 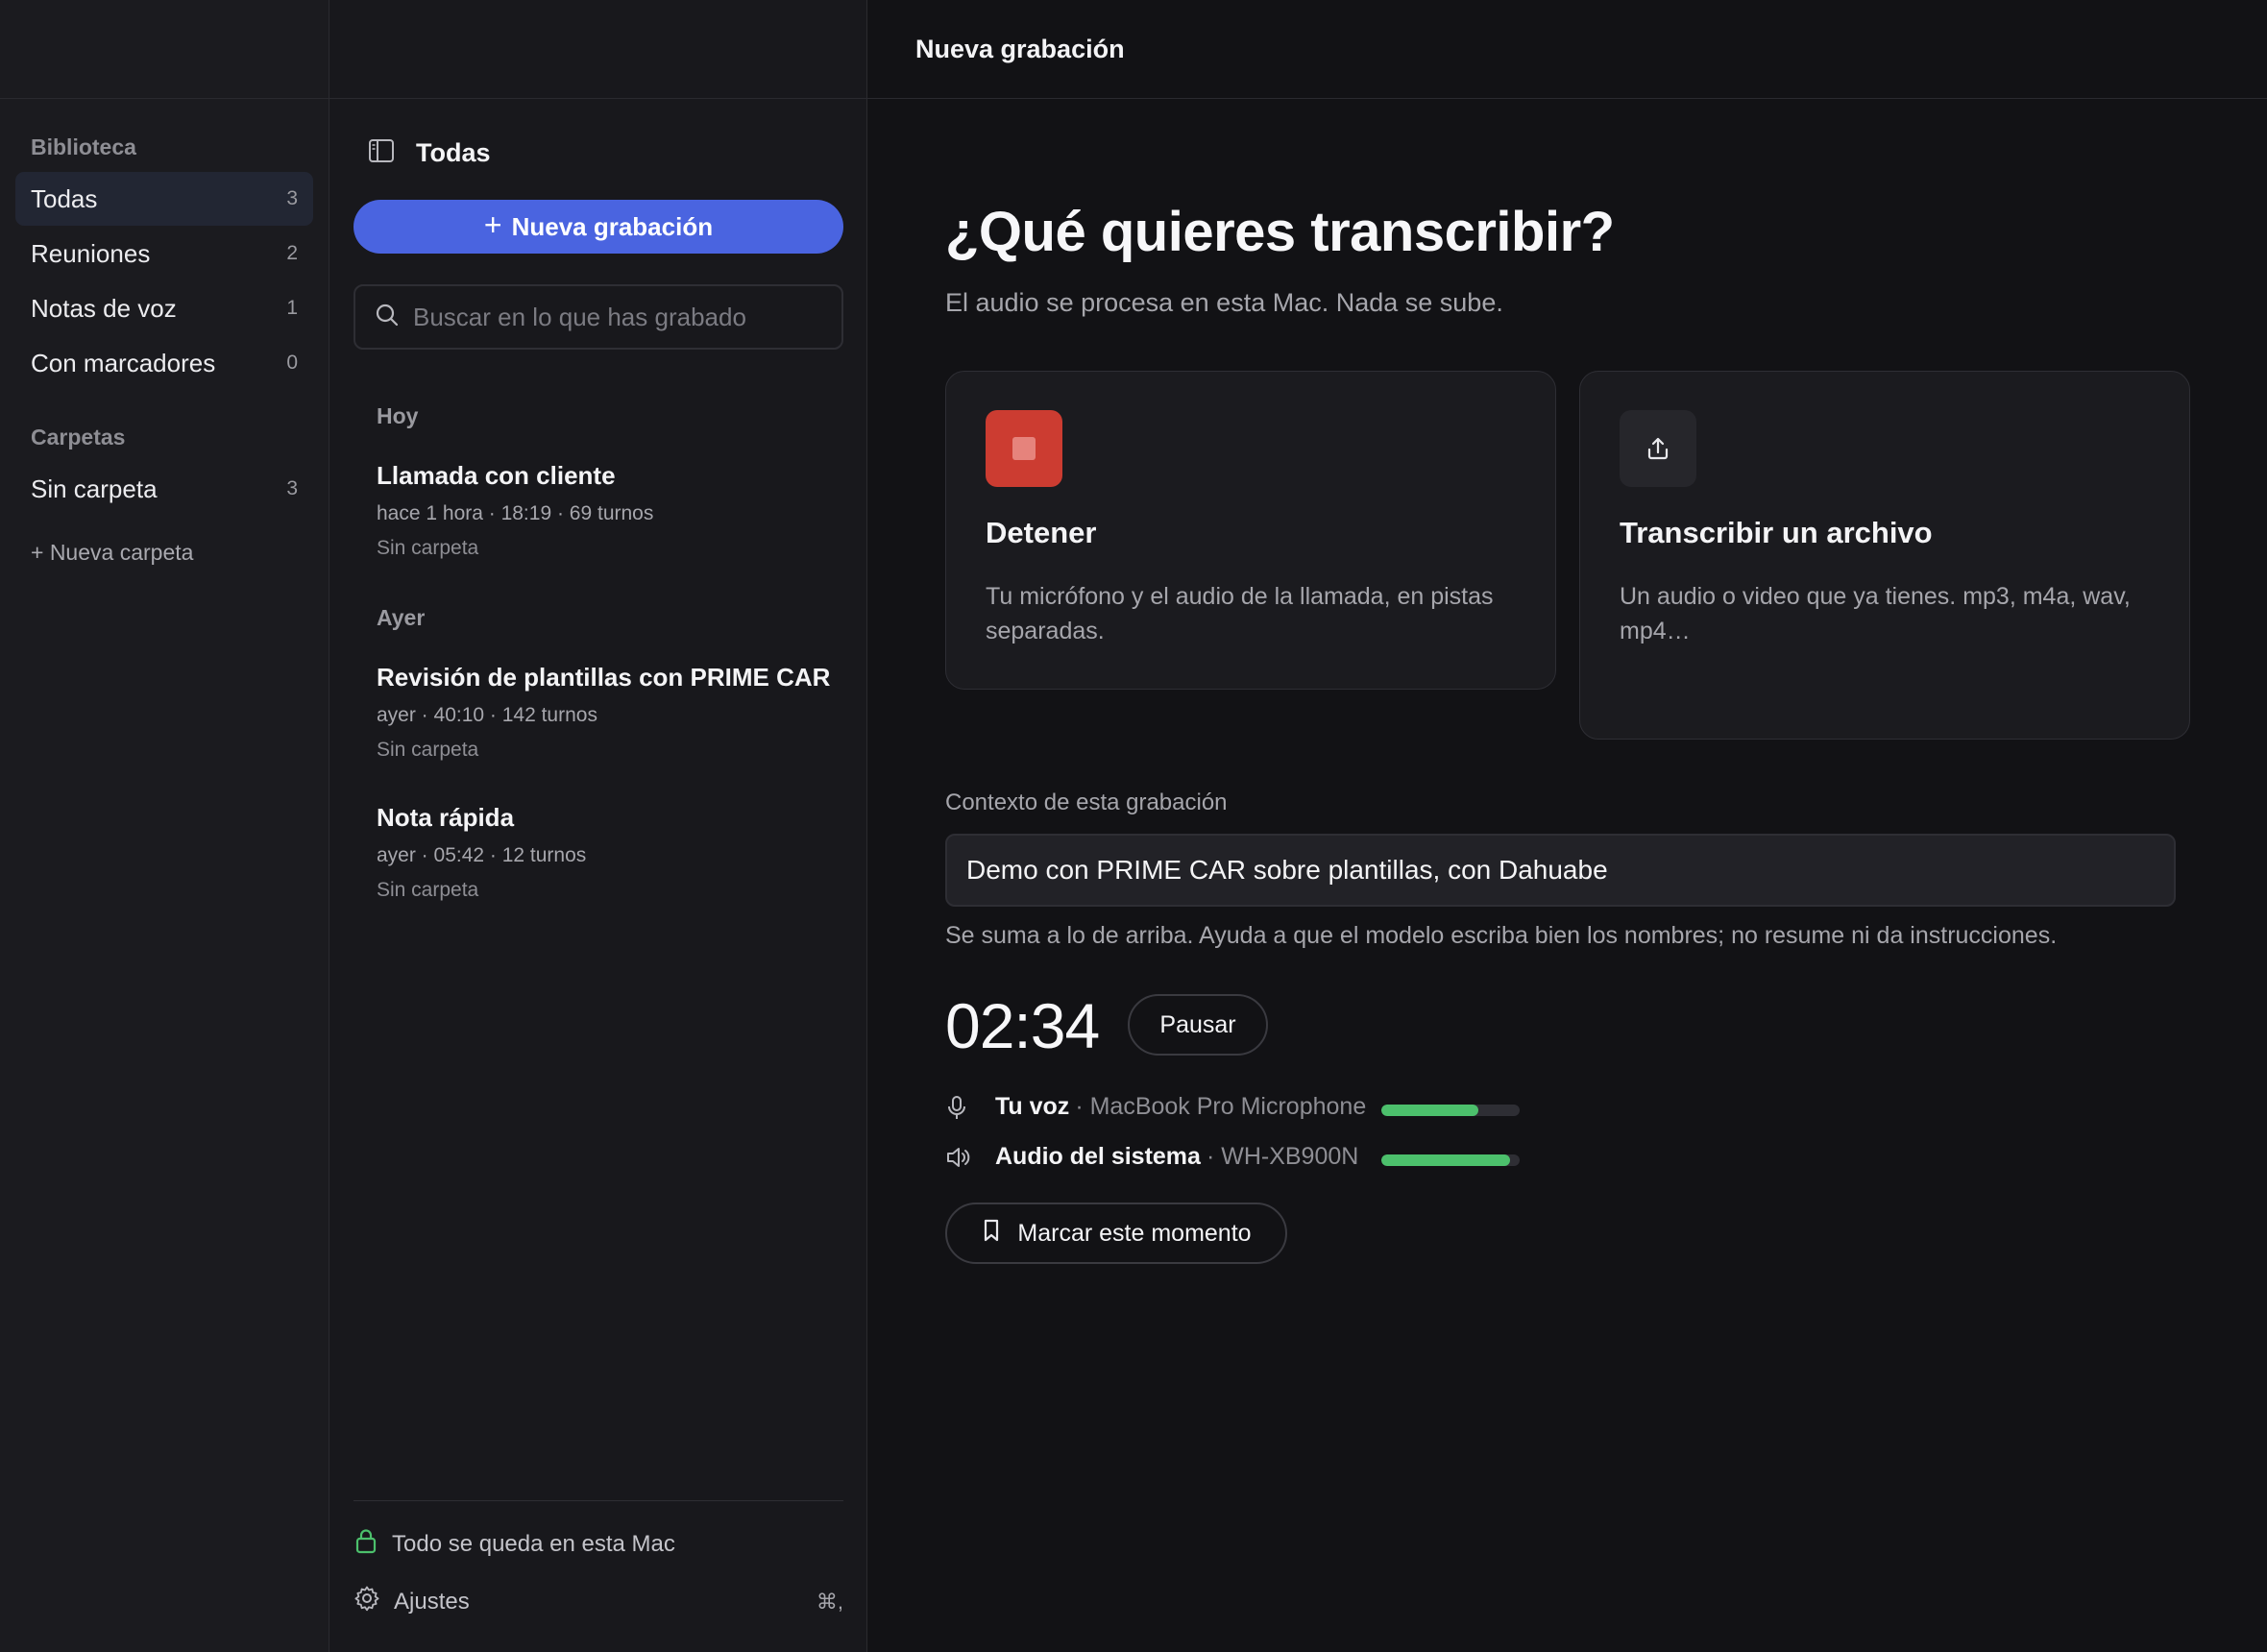 I want to click on group-label-yesterday: Ayer, so click(x=402, y=617).